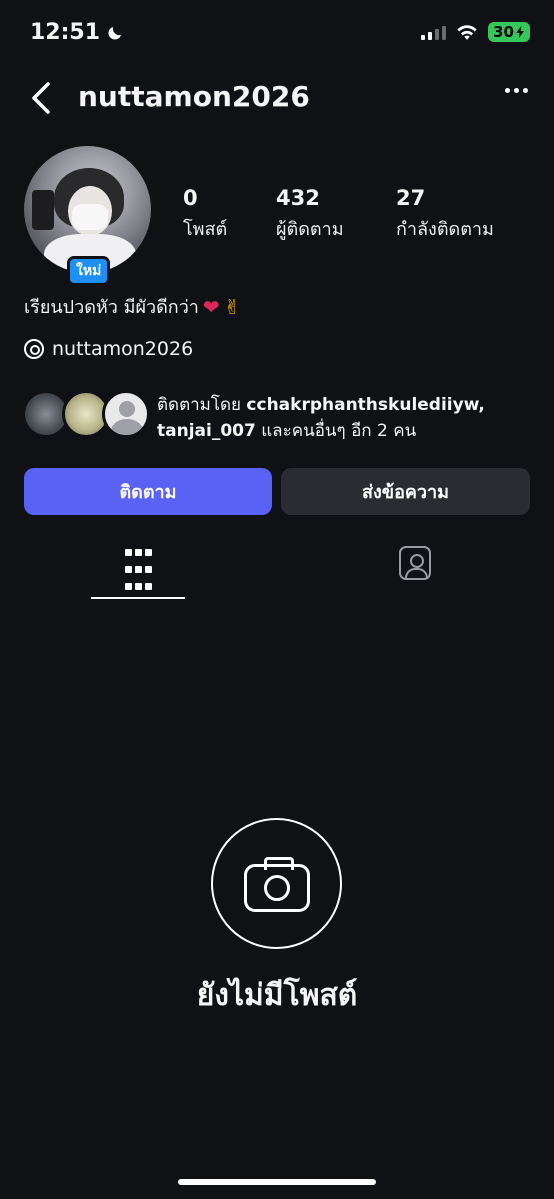 This screenshot has width=554, height=1199. I want to click on threads-link: nuttamon2026, so click(108, 349).